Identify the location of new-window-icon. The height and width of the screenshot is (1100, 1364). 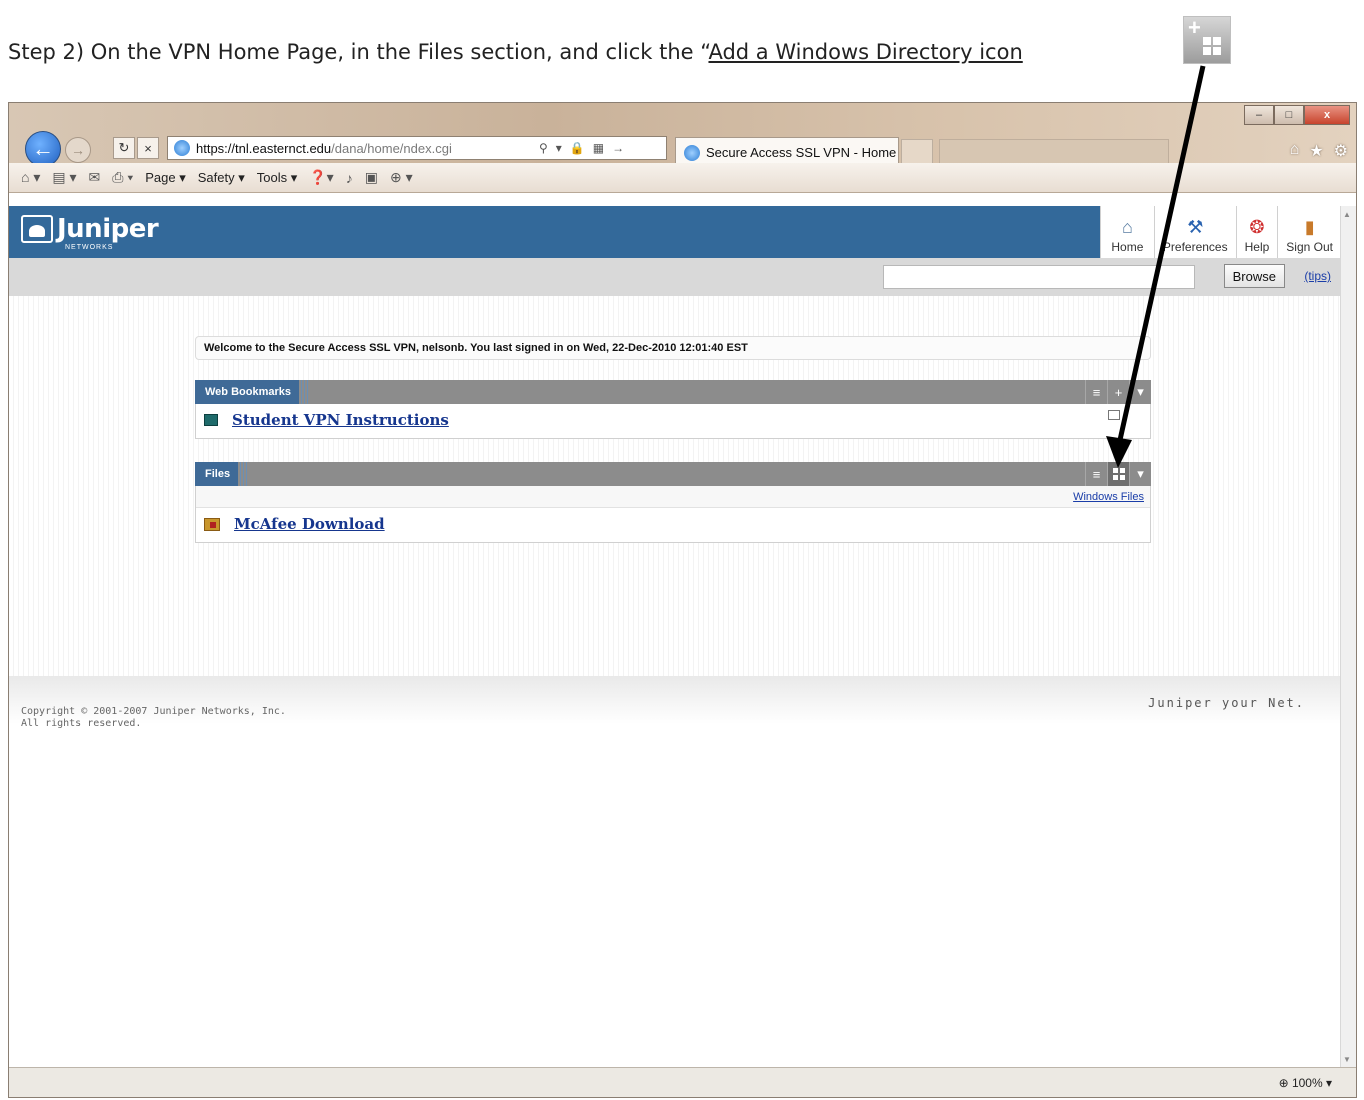
(1114, 415).